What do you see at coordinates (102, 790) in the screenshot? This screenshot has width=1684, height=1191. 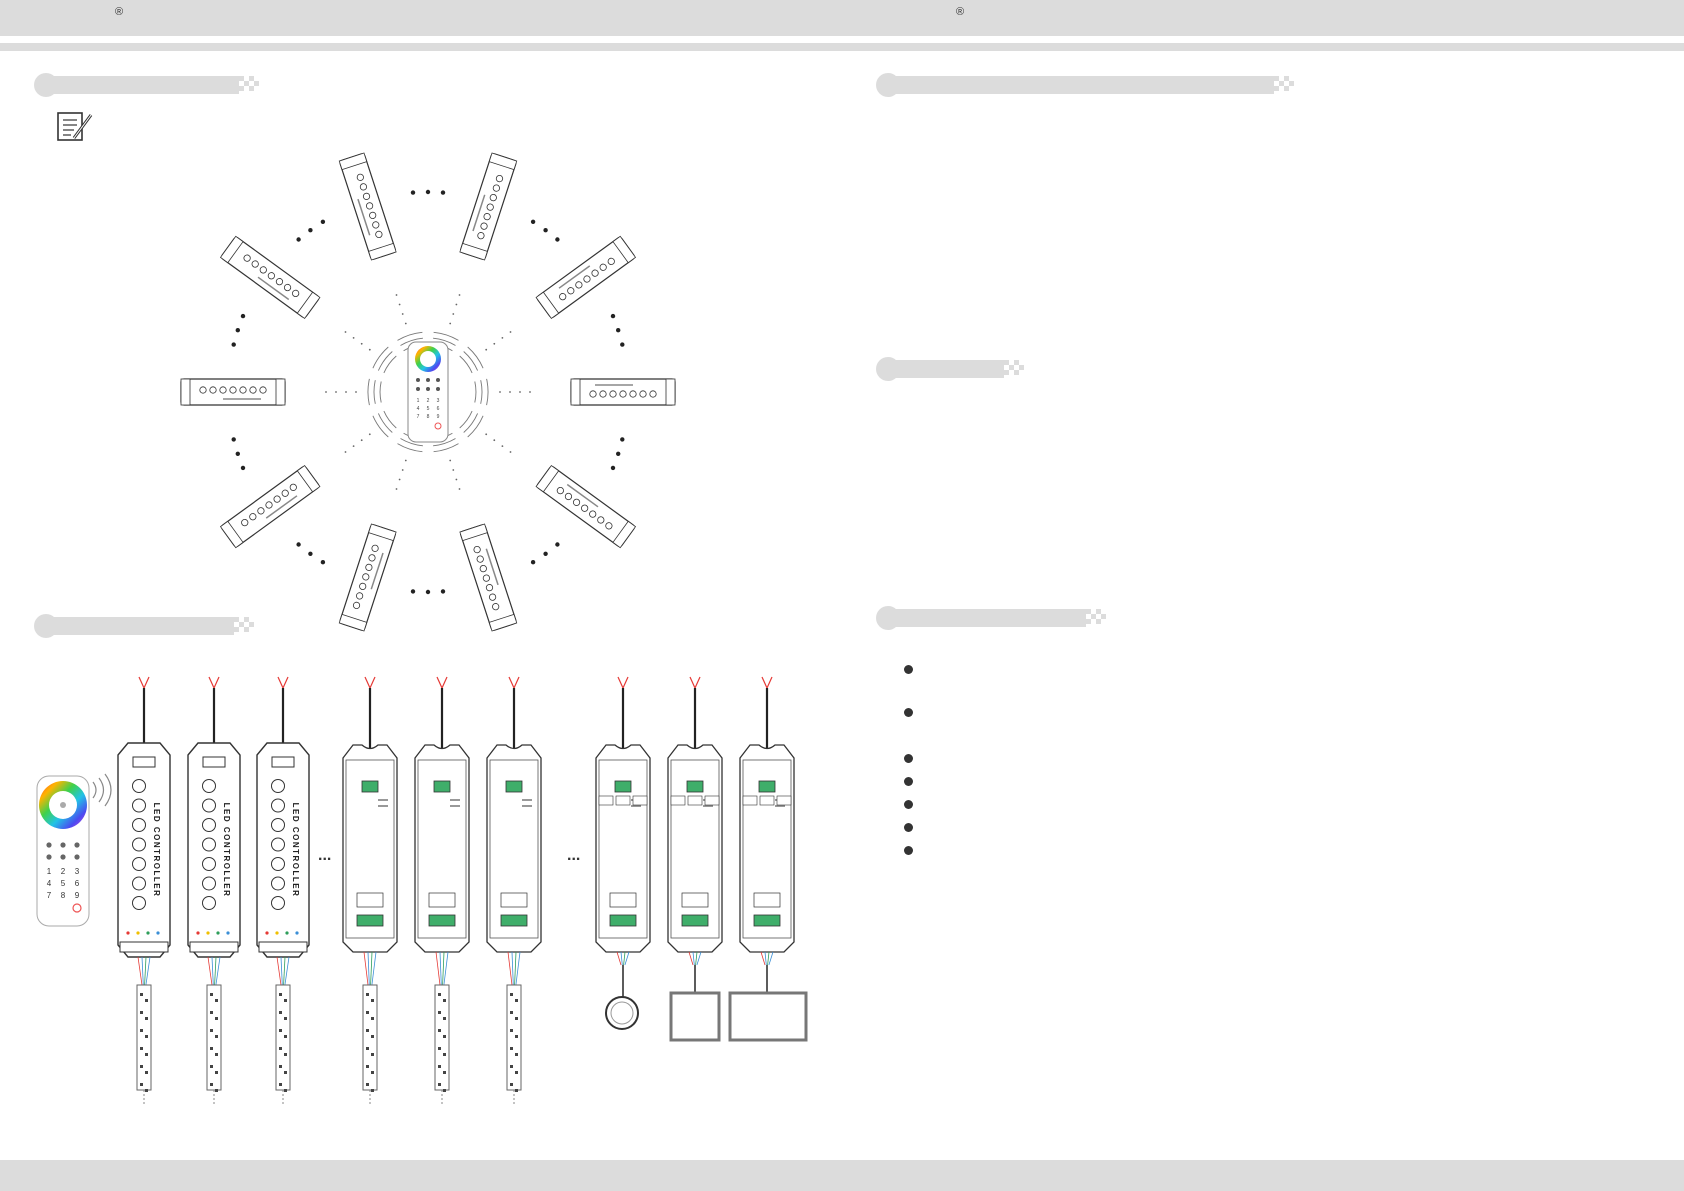 I see `wireless-signal-icon` at bounding box center [102, 790].